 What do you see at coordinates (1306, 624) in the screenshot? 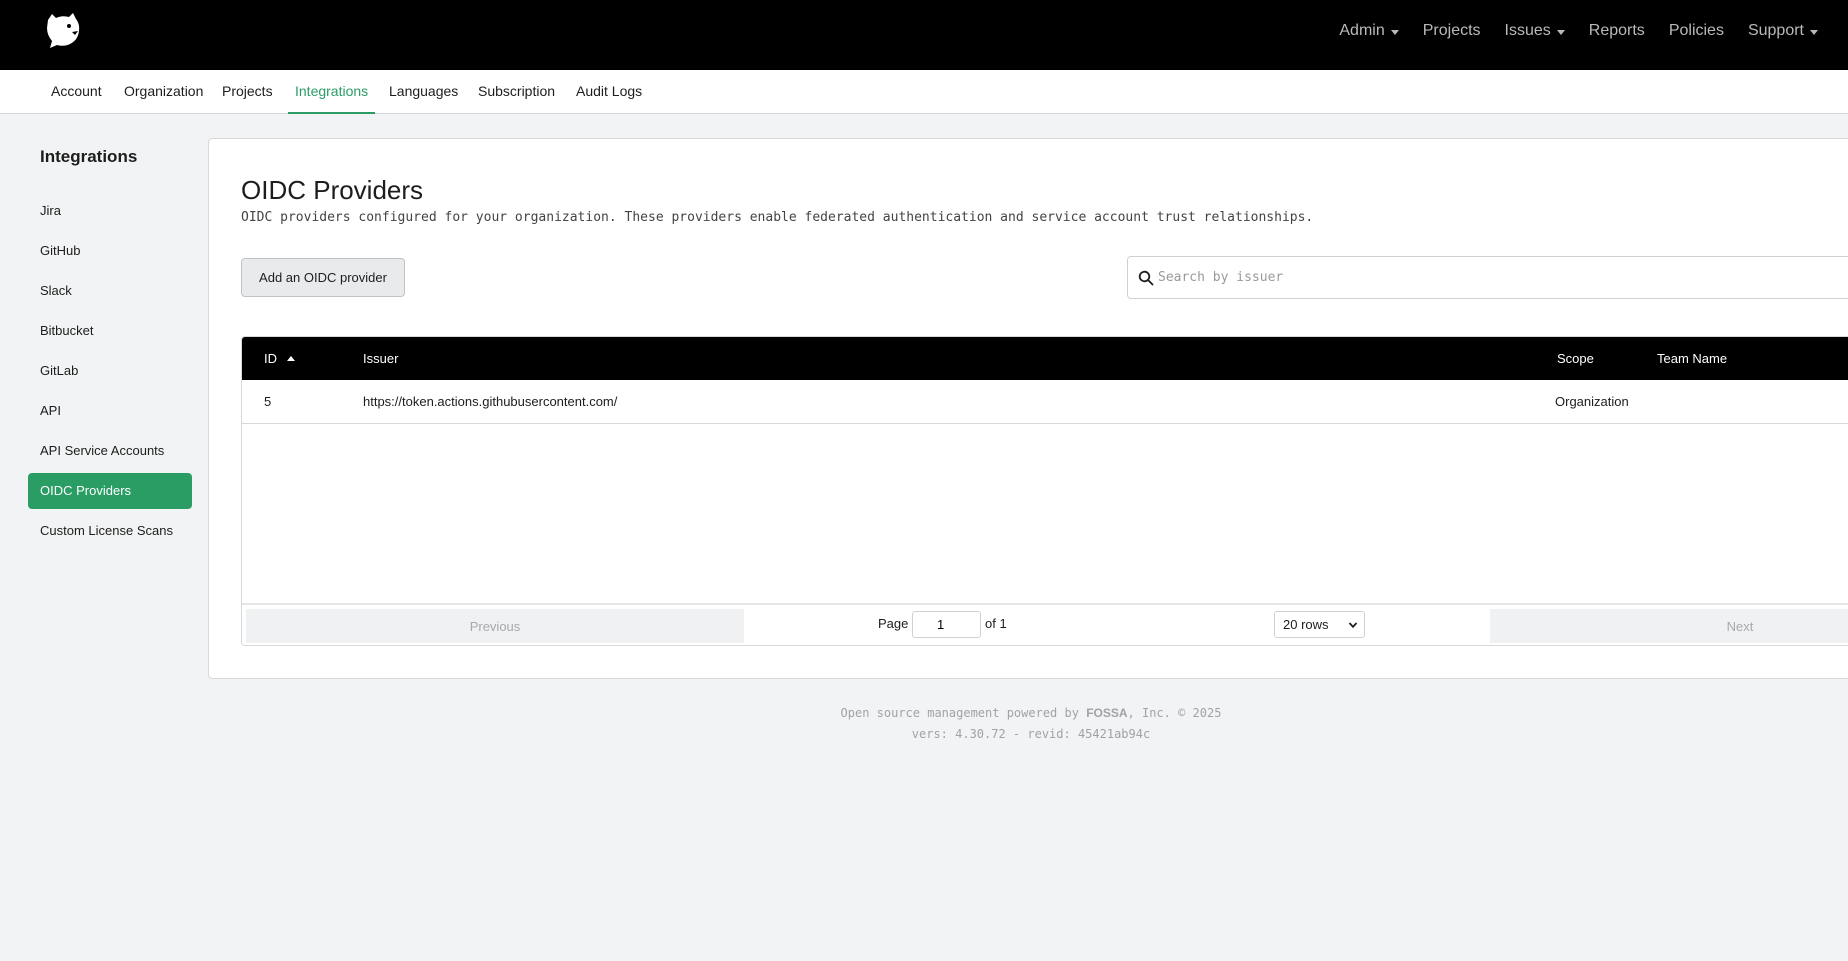
I see `rows-per-page-value: 20 rows` at bounding box center [1306, 624].